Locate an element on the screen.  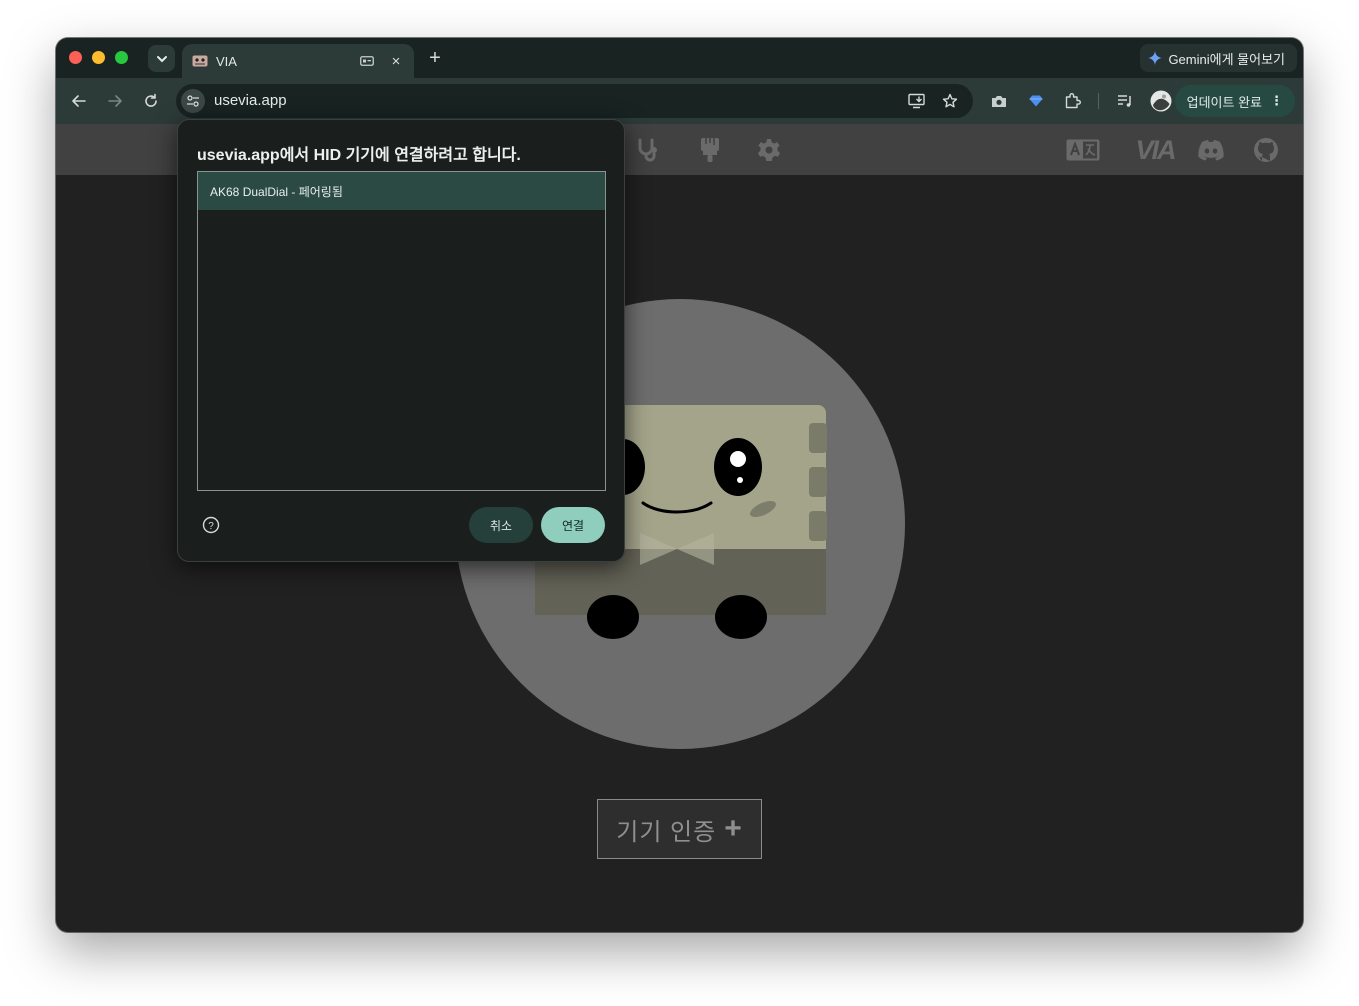
window-maximize-button is located at coordinates (121, 57).